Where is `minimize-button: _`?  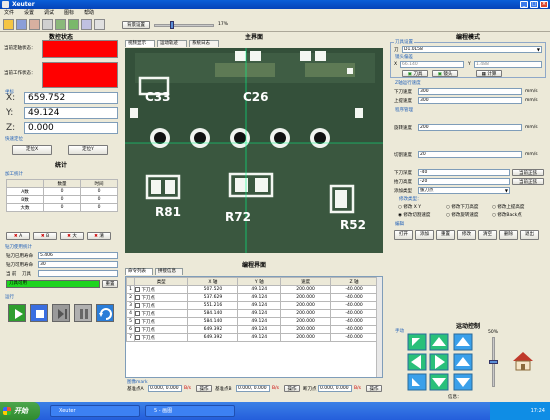 minimize-button: _ is located at coordinates (524, 4).